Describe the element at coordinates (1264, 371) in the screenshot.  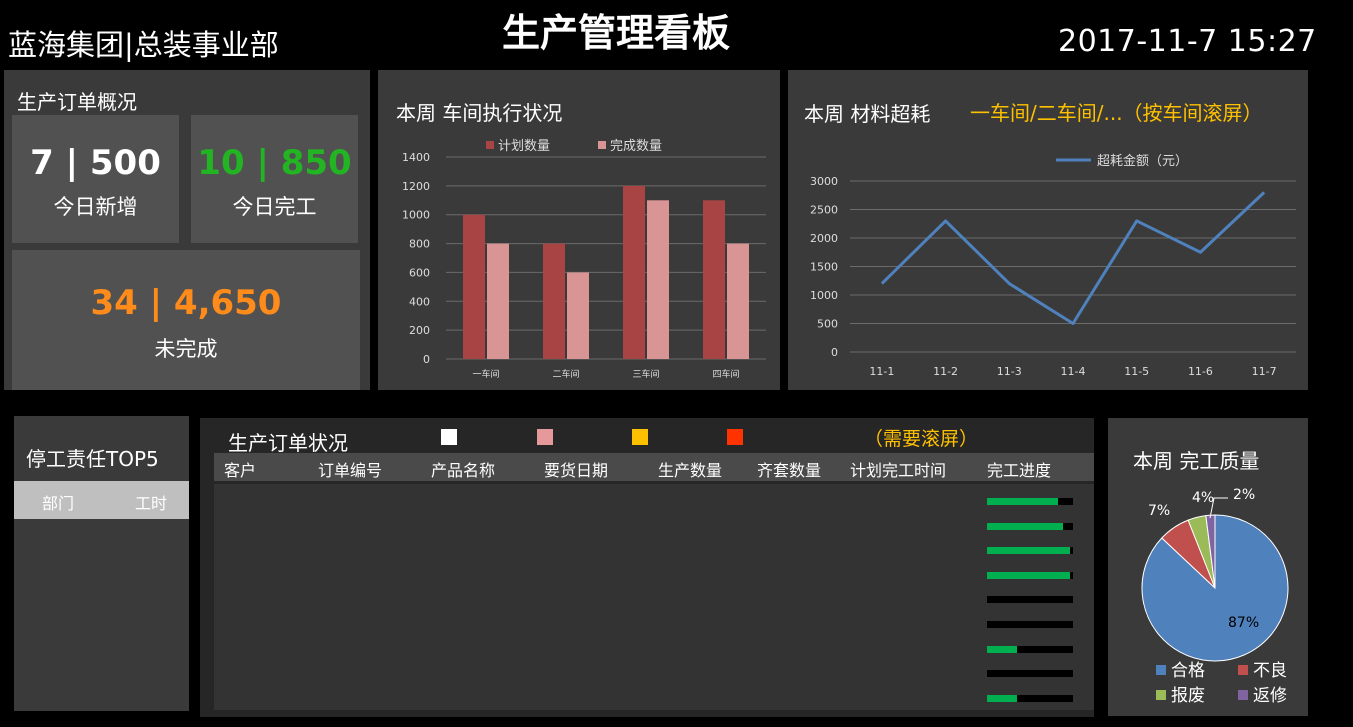
I see `x-tick-label: 11-7` at that location.